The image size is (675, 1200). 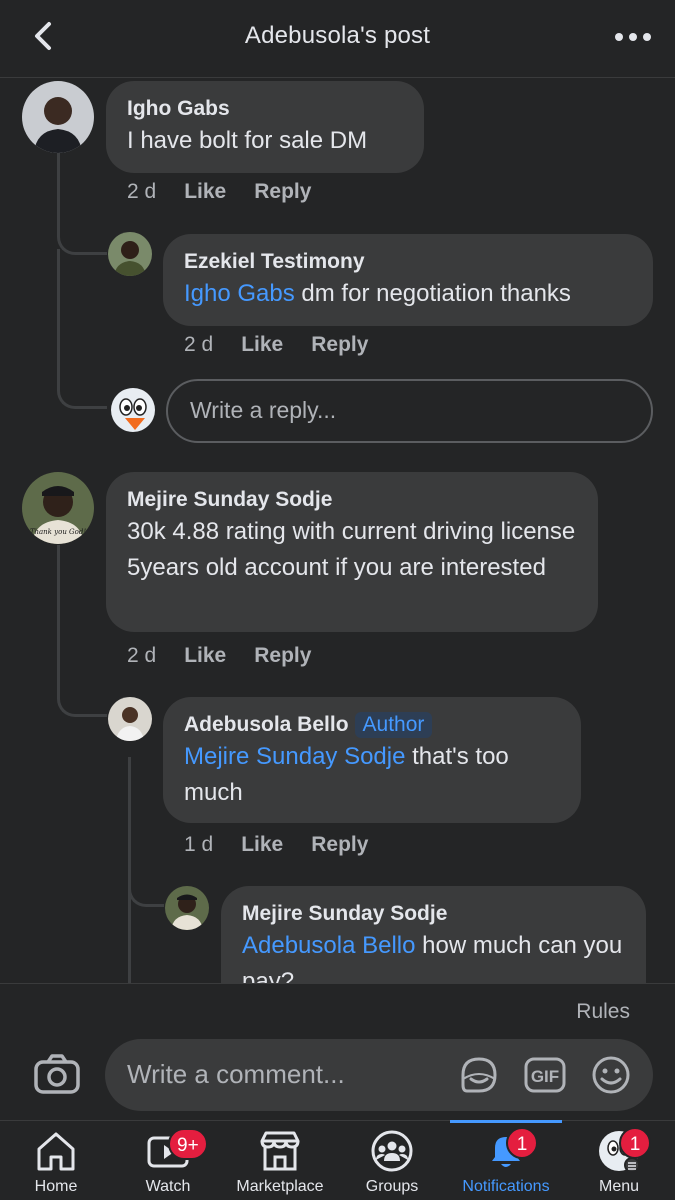 I want to click on tab-watch: 9+ Watch, so click(x=168, y=1160).